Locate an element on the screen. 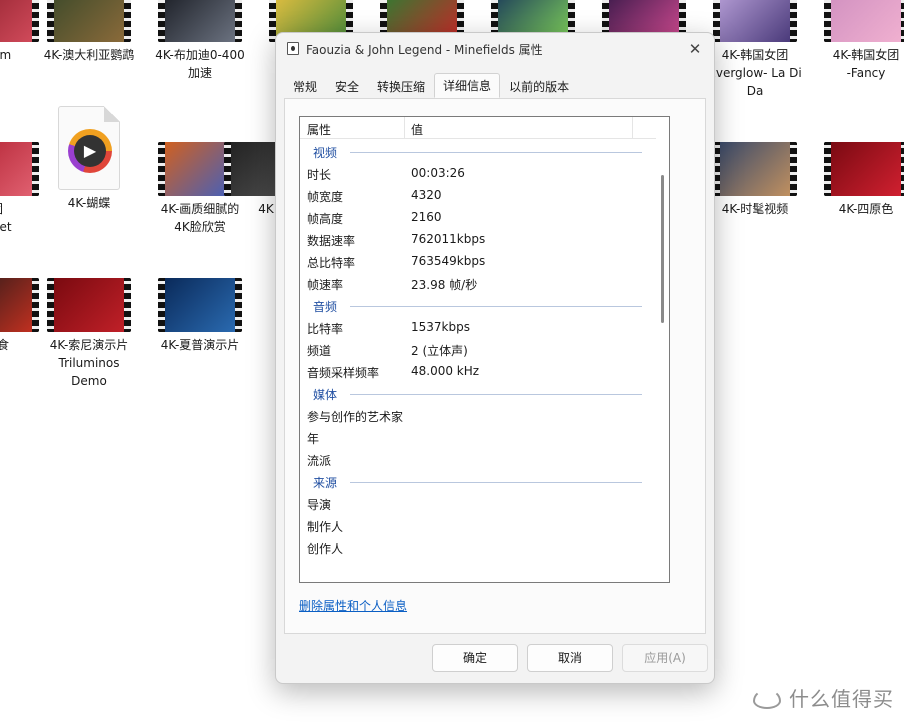  desktop-video-file: 4K-夏普演示片 is located at coordinates (200, 316).